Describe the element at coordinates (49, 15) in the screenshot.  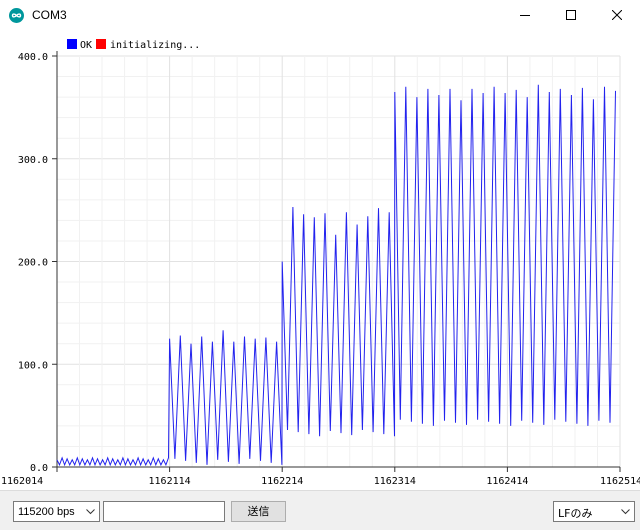
I see `window-title: COM3` at that location.